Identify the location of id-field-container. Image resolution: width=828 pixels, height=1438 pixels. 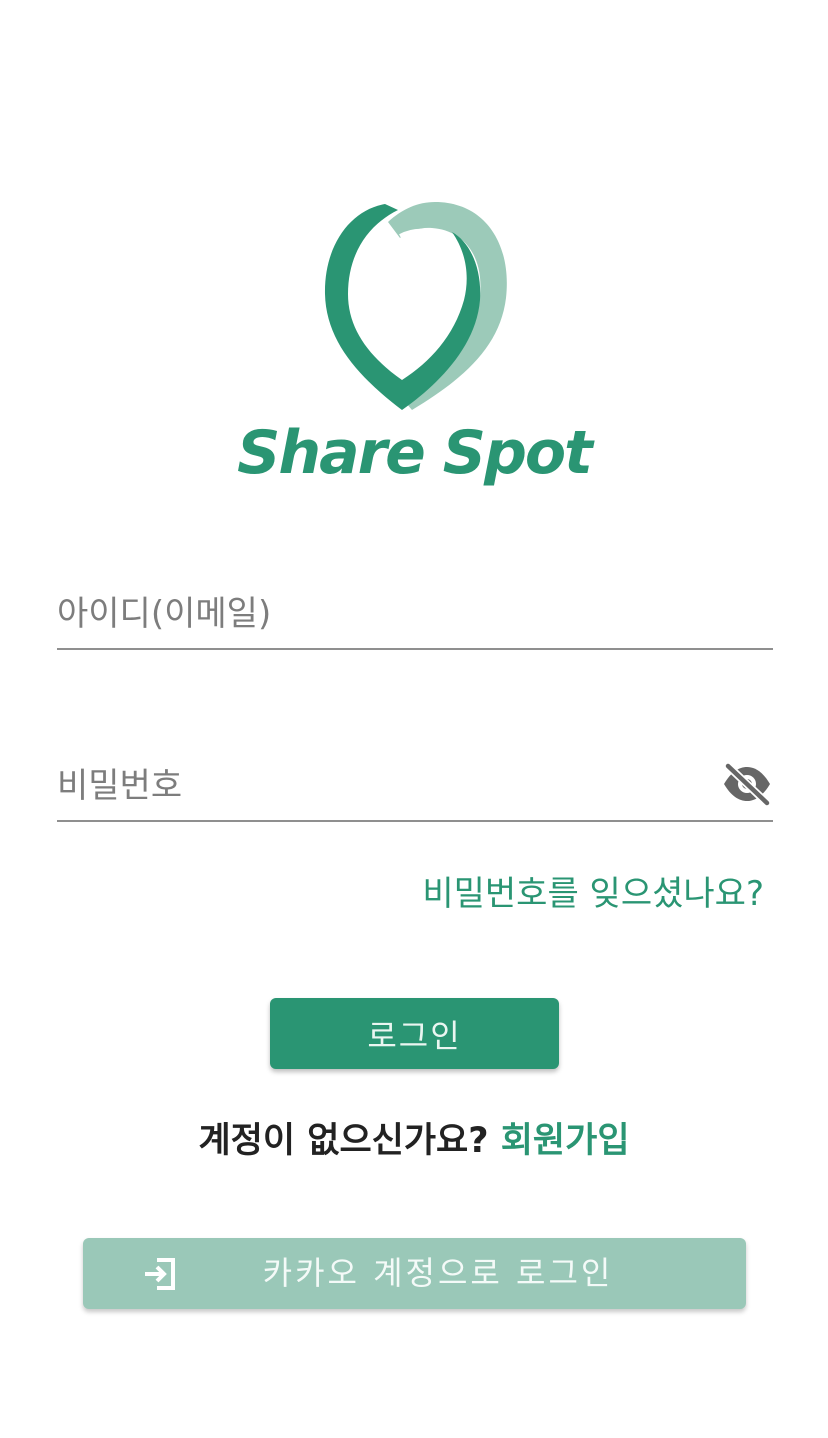
(415, 617).